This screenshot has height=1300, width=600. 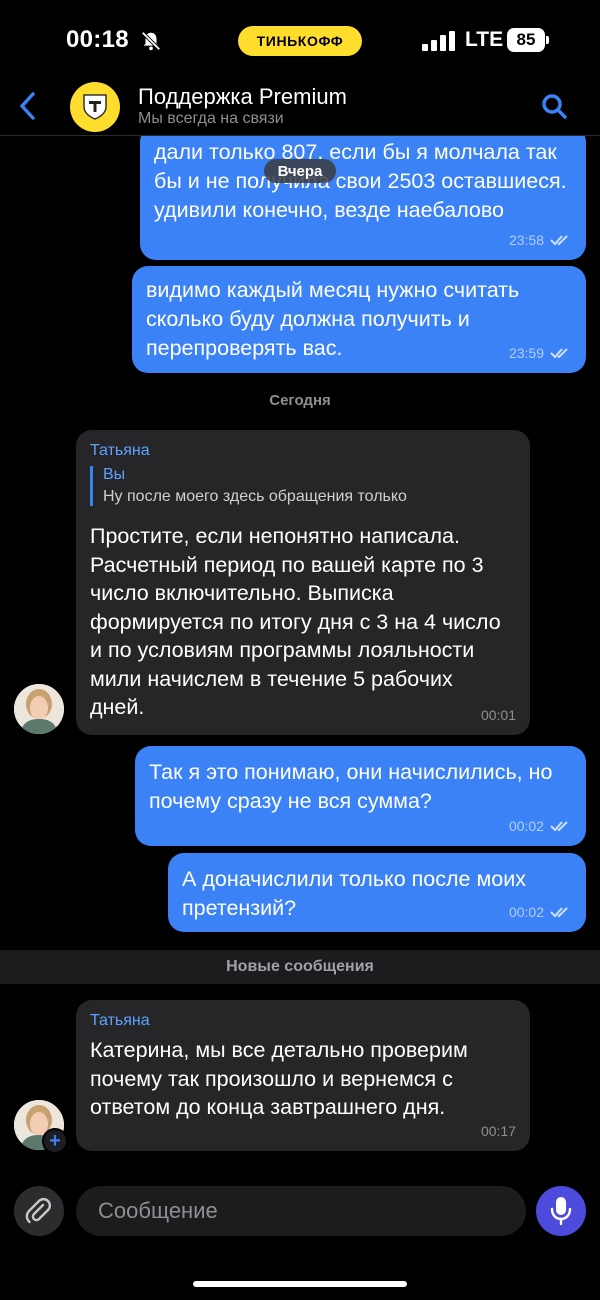 What do you see at coordinates (242, 97) in the screenshot?
I see `chat-title: Поддержка Premium` at bounding box center [242, 97].